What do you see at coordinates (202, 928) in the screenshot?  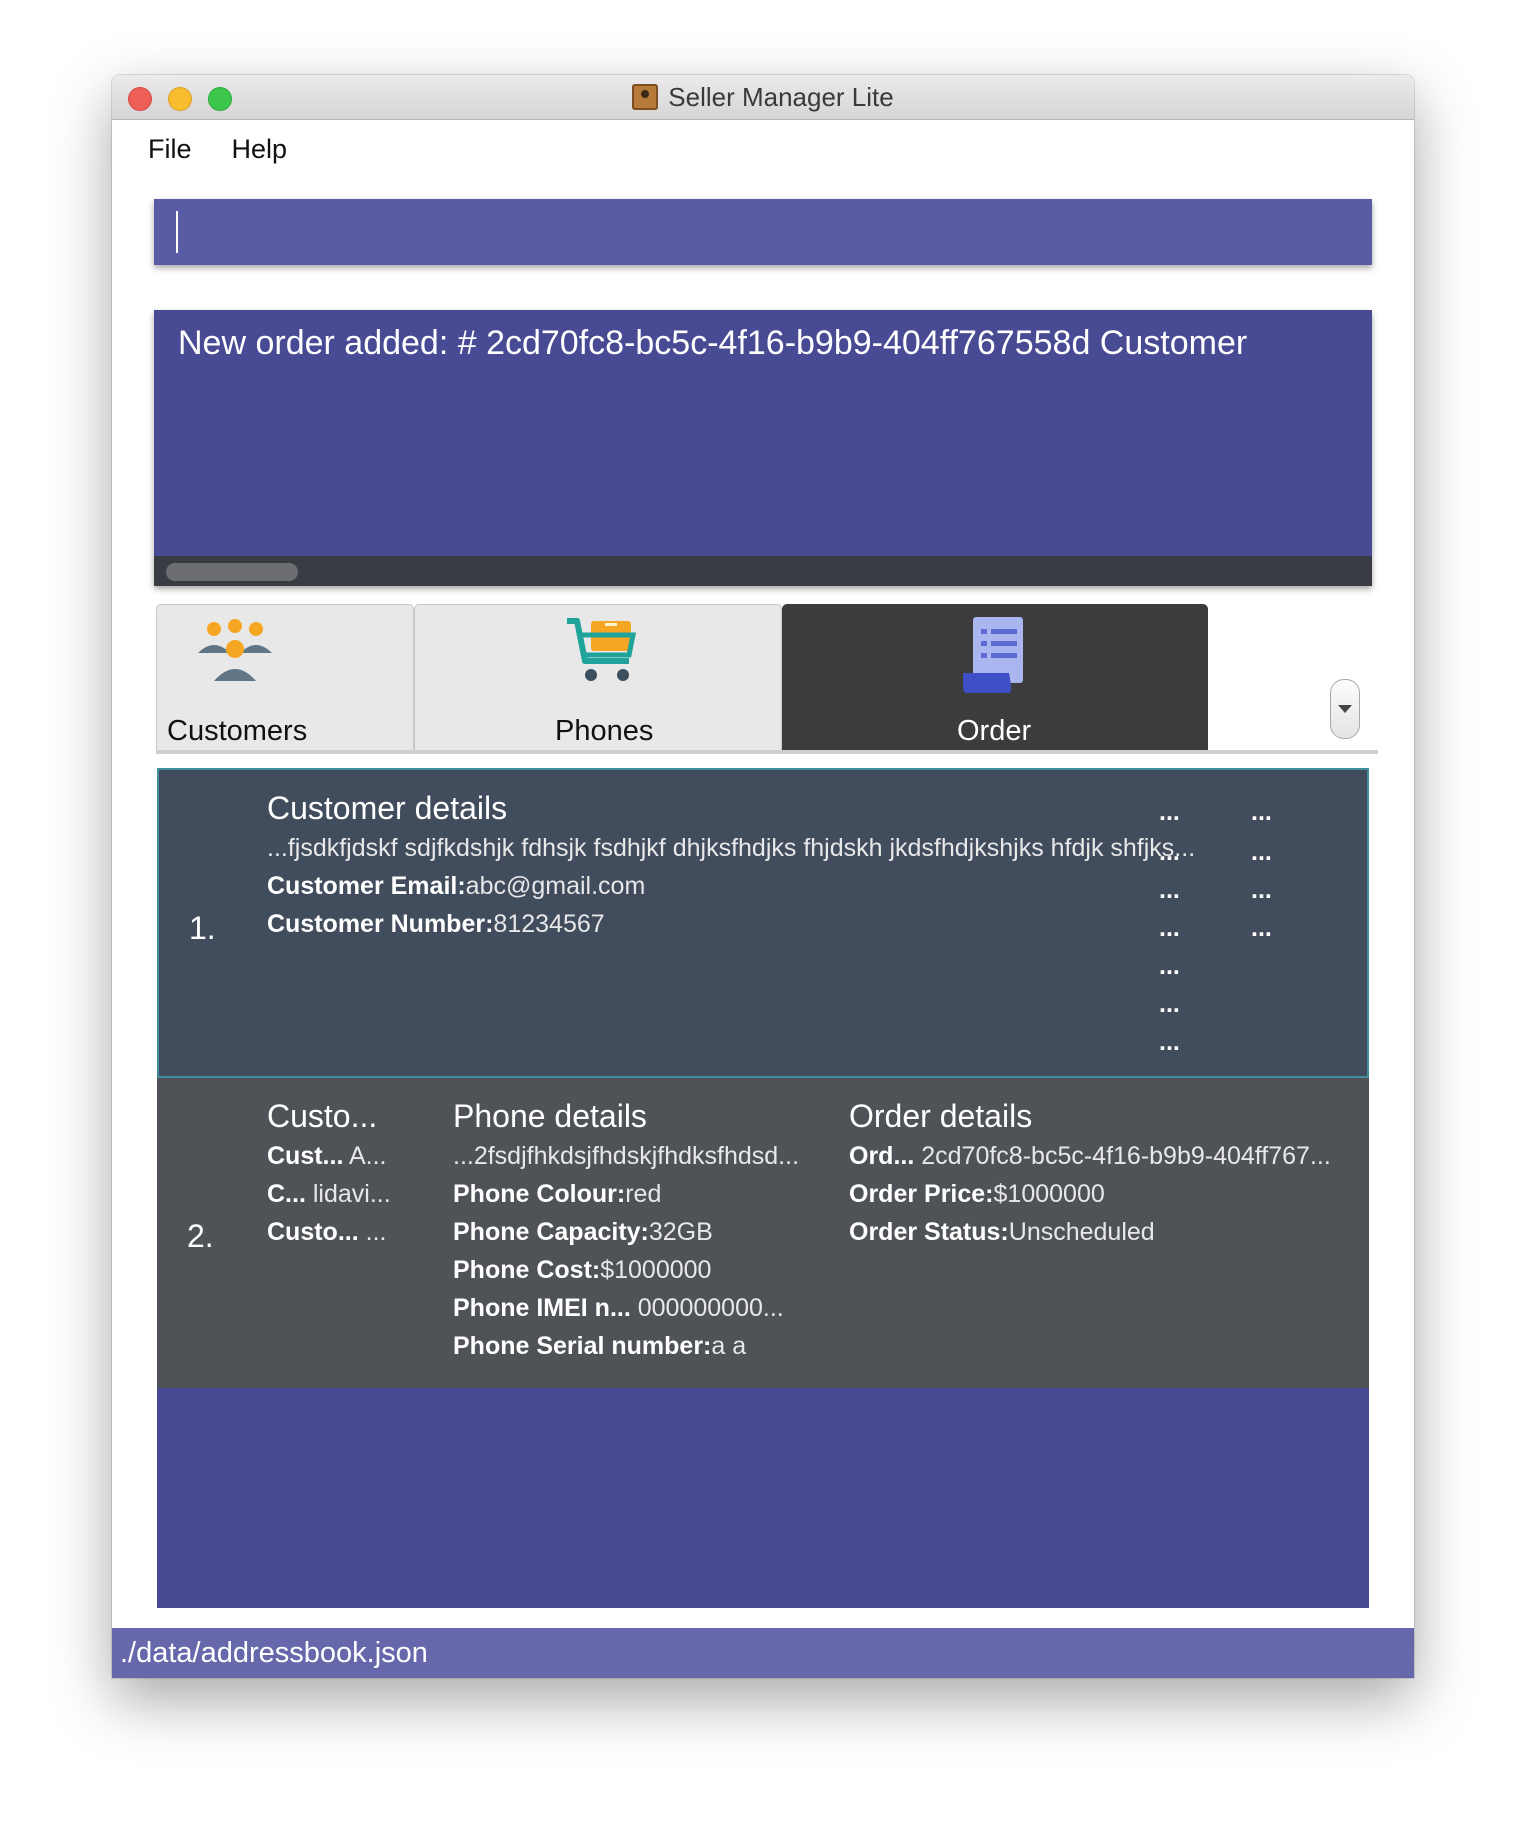 I see `row-index: 1.` at bounding box center [202, 928].